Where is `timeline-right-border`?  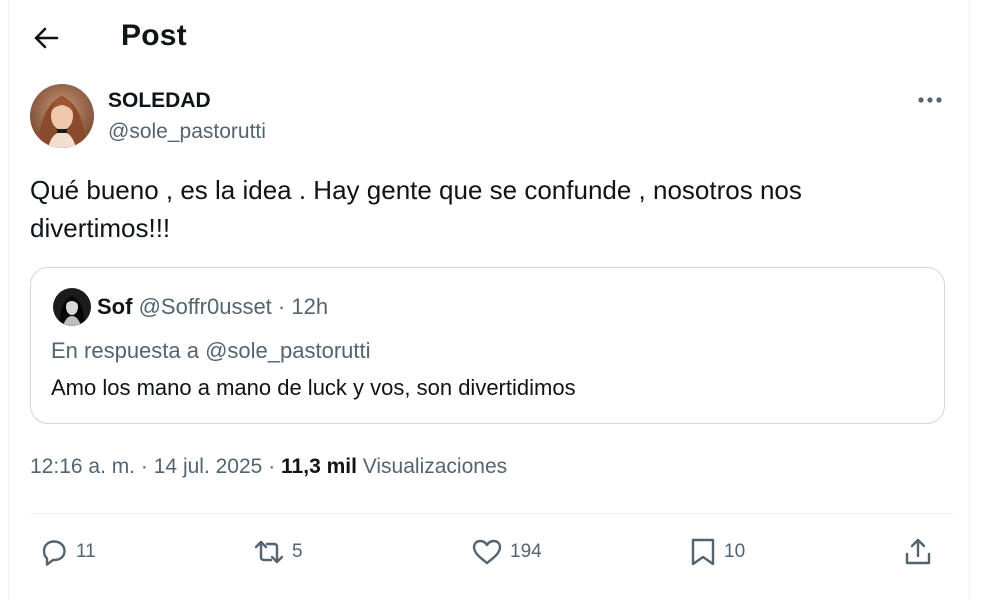
timeline-right-border is located at coordinates (969, 300).